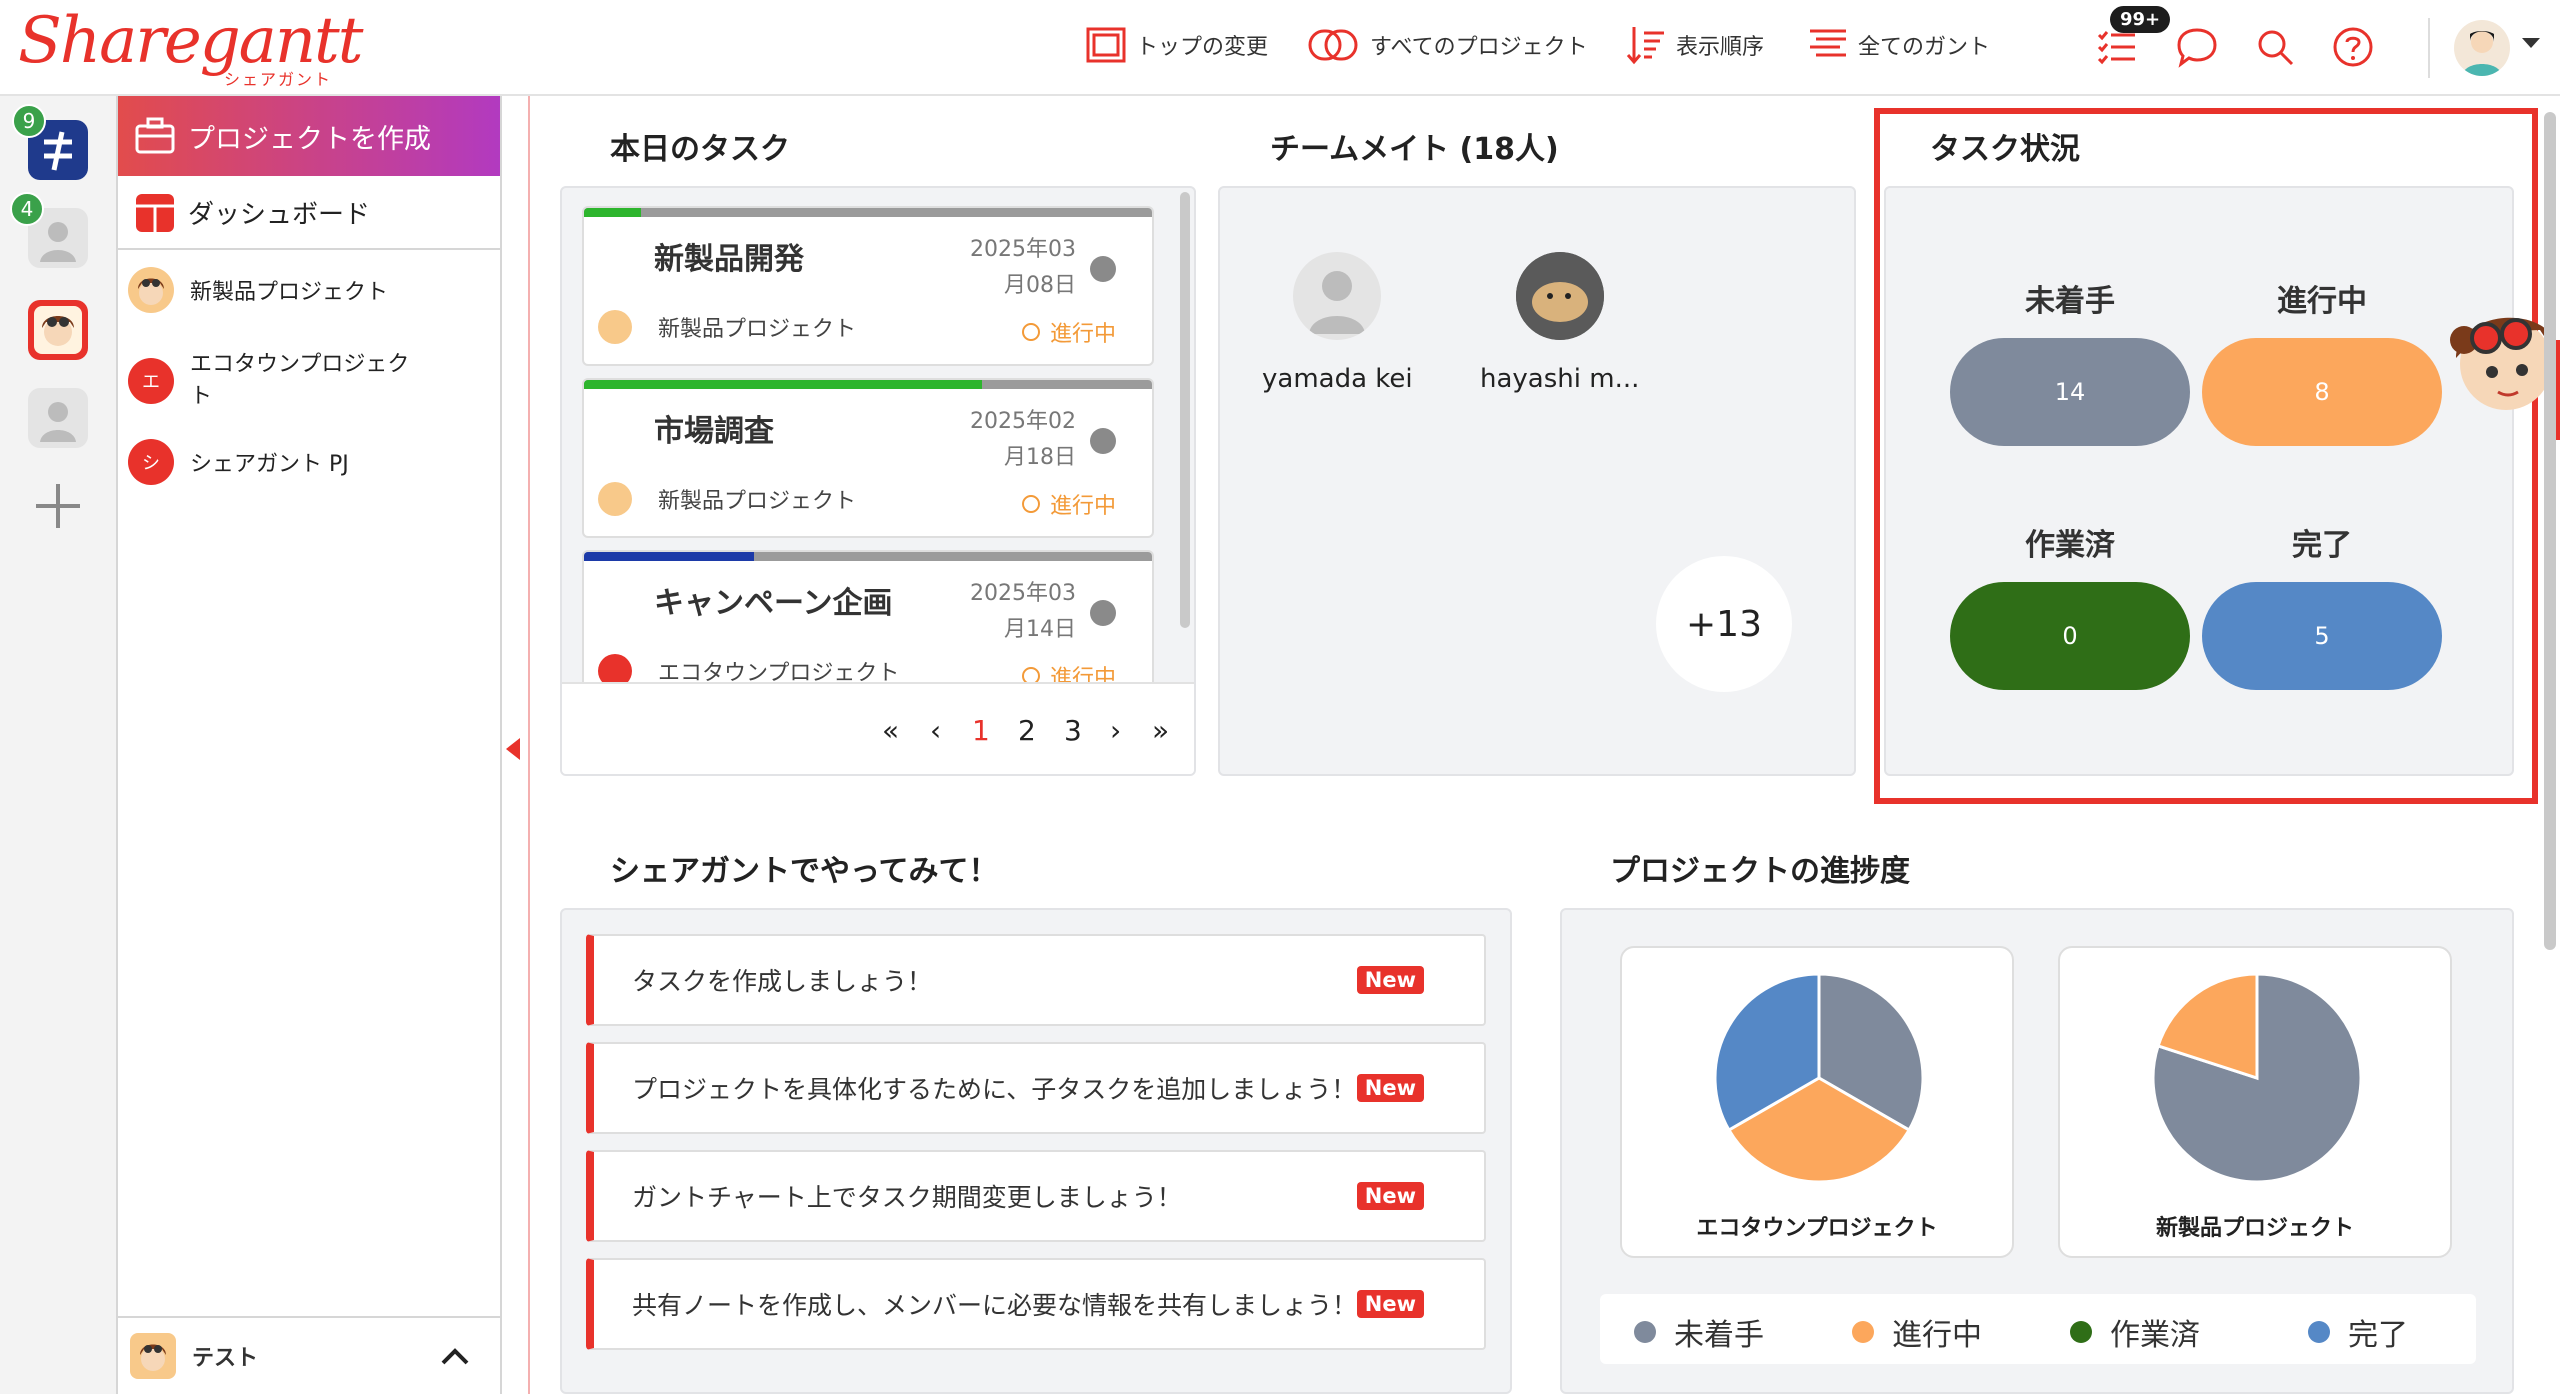 The width and height of the screenshot is (2560, 1394). I want to click on pager-last: », so click(1160, 730).